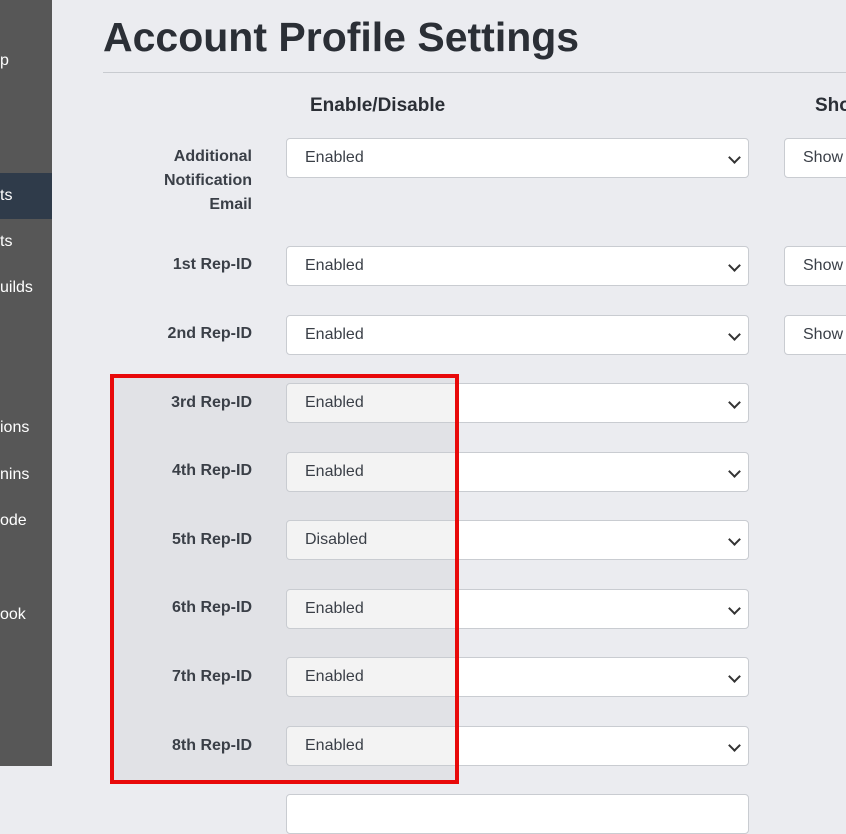  I want to click on rep-8-select: Enabled, so click(517, 746).